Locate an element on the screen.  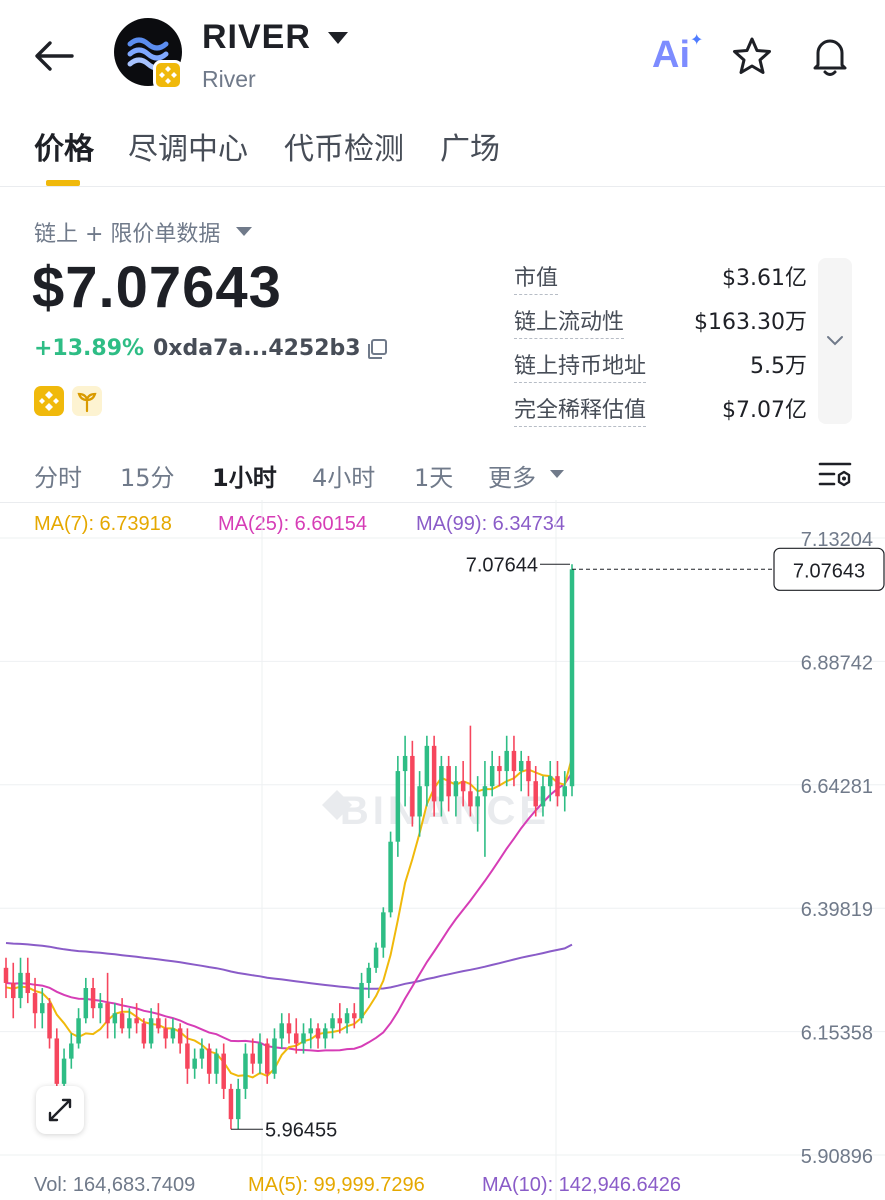
tab-due-diligence: 尽调中心 is located at coordinates (188, 146).